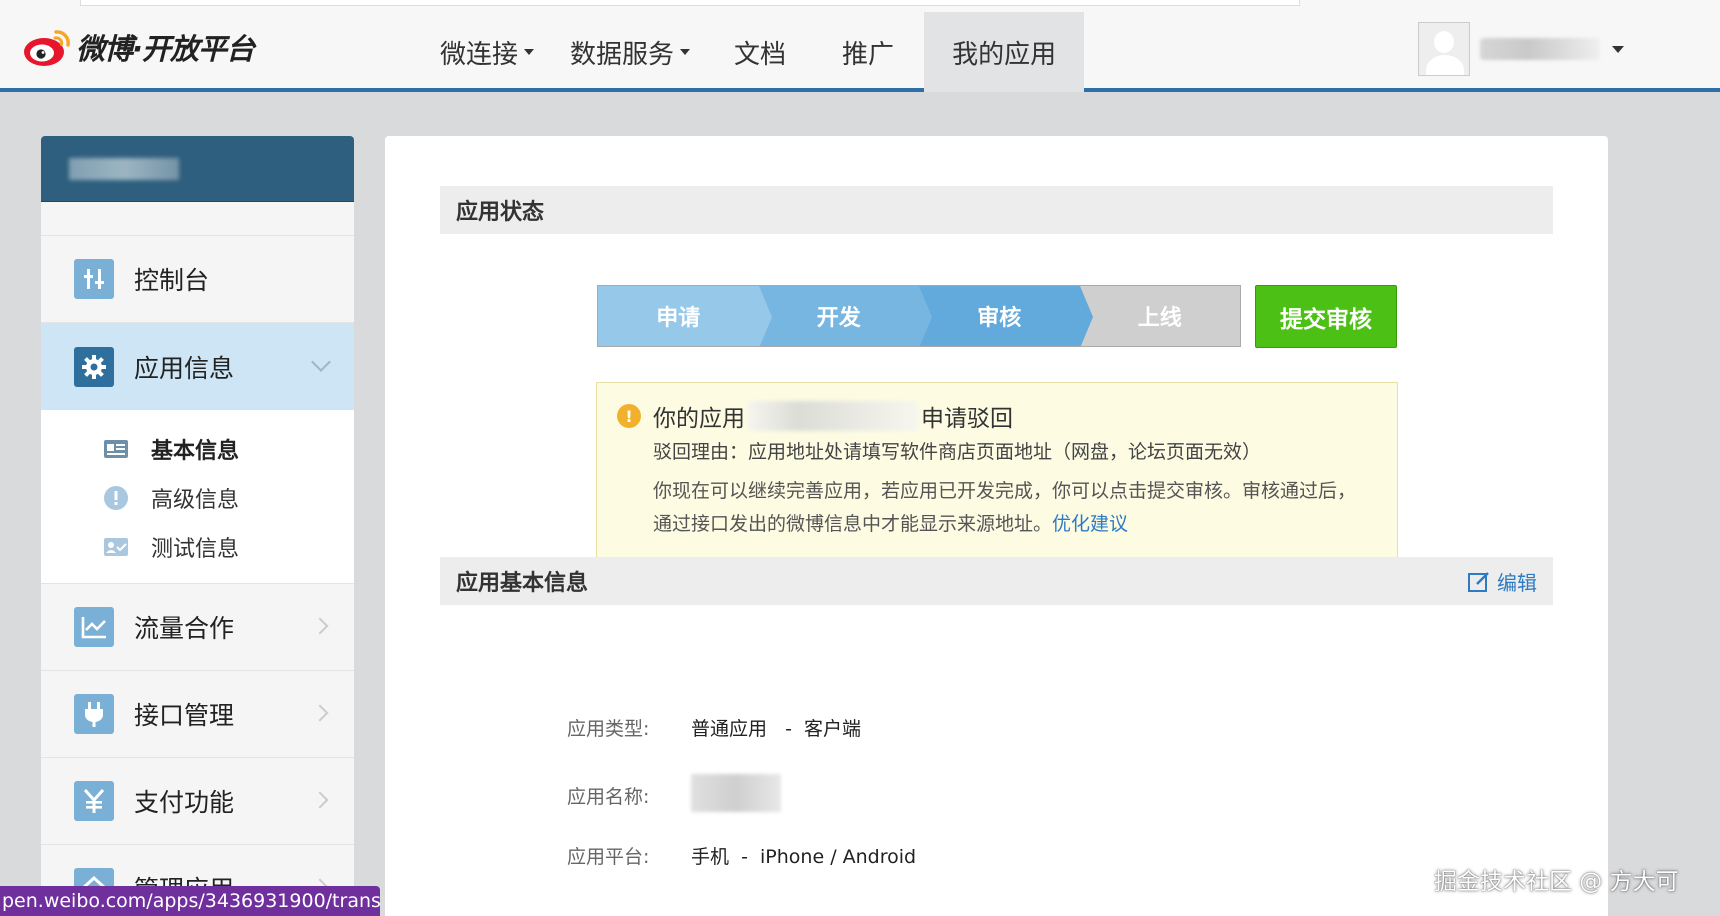 Image resolution: width=1720 pixels, height=916 pixels. I want to click on info-value: 普通应用 - 客户端, so click(776, 729).